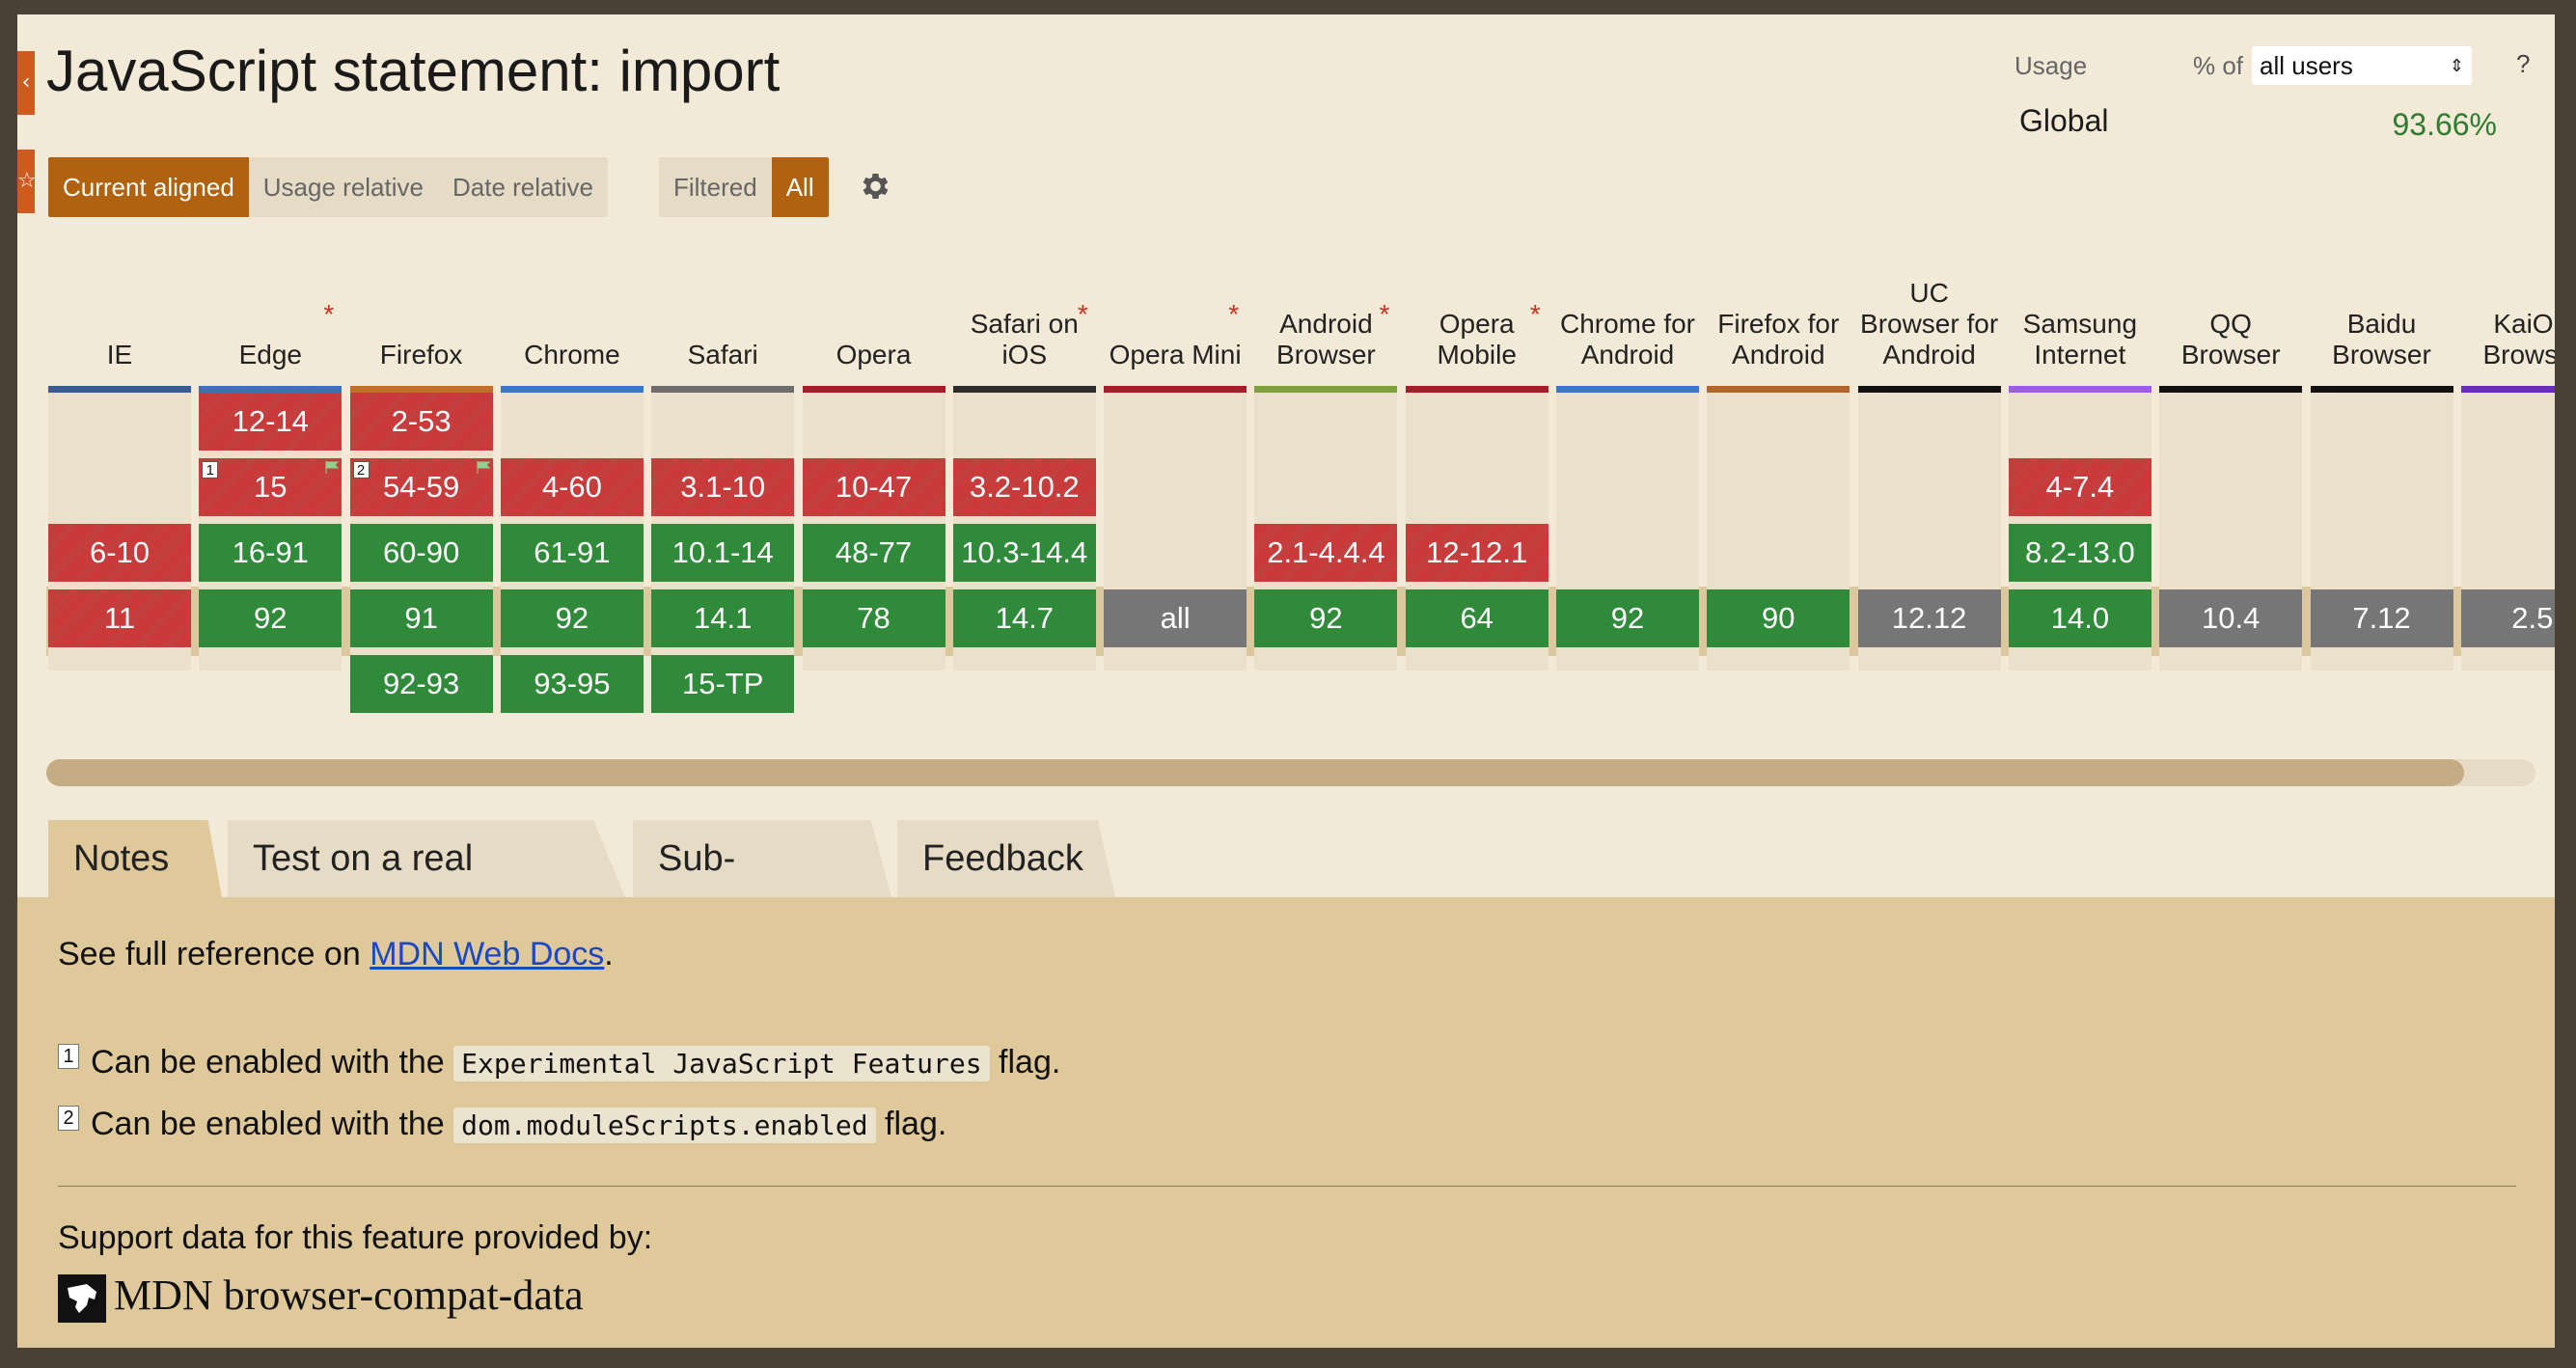 This screenshot has width=2576, height=1368. Describe the element at coordinates (26, 83) in the screenshot. I see `side-tab-left-icon: ‹` at that location.